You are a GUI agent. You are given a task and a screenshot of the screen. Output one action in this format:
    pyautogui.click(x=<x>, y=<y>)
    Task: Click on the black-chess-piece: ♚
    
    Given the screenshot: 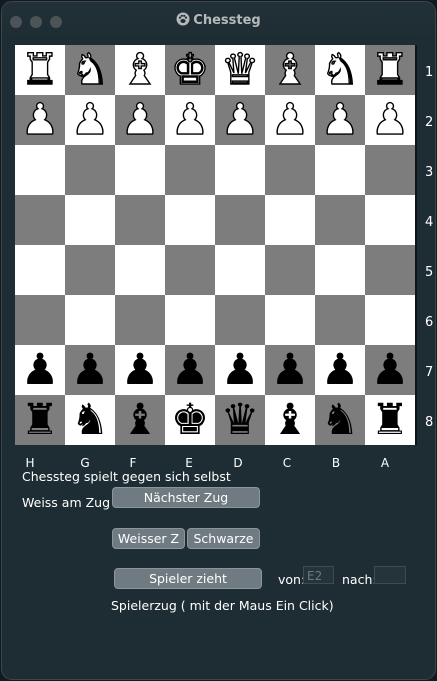 What is the action you would take?
    pyautogui.click(x=190, y=420)
    